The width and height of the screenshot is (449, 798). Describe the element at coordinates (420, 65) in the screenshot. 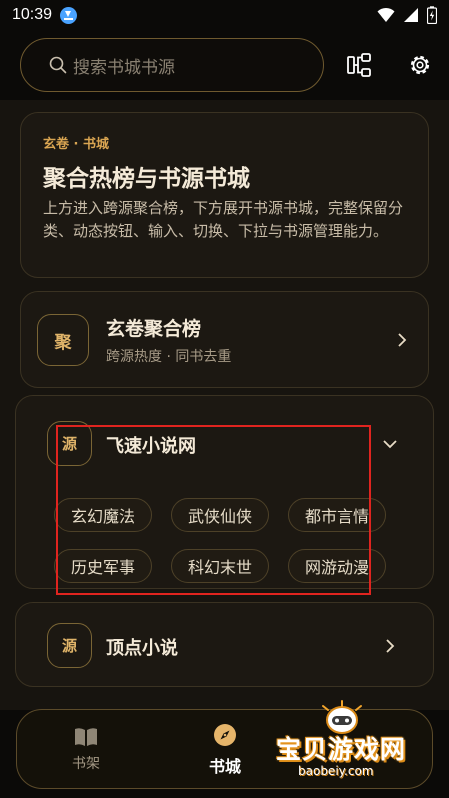

I see `gear-icon` at that location.